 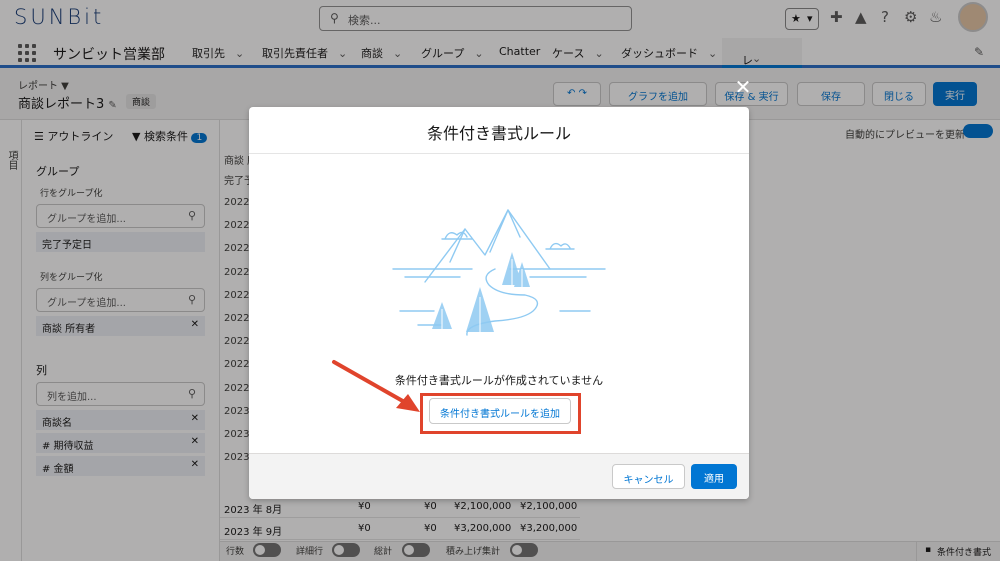 I want to click on modal-title: 条件付き書式ルール, so click(x=498, y=133).